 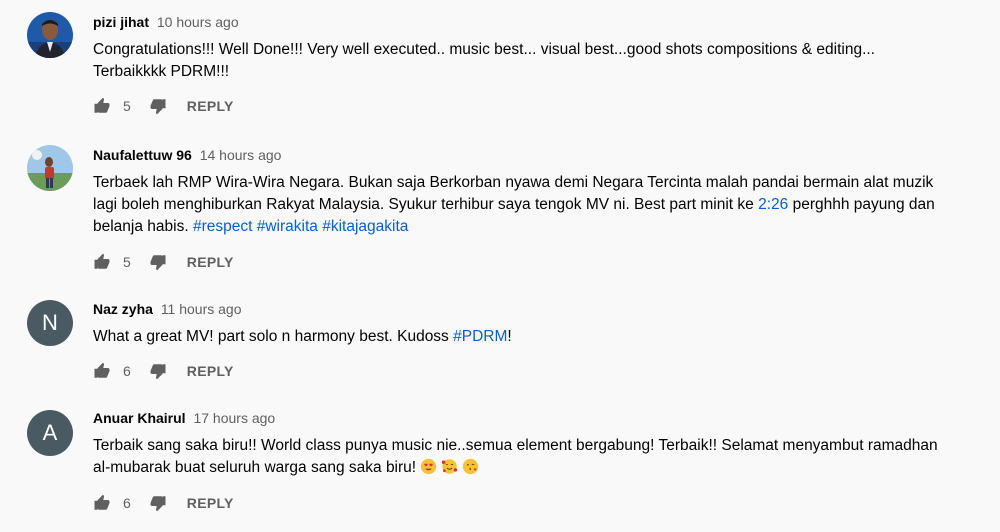 I want to click on author-name: Anuar Khairul, so click(x=139, y=418).